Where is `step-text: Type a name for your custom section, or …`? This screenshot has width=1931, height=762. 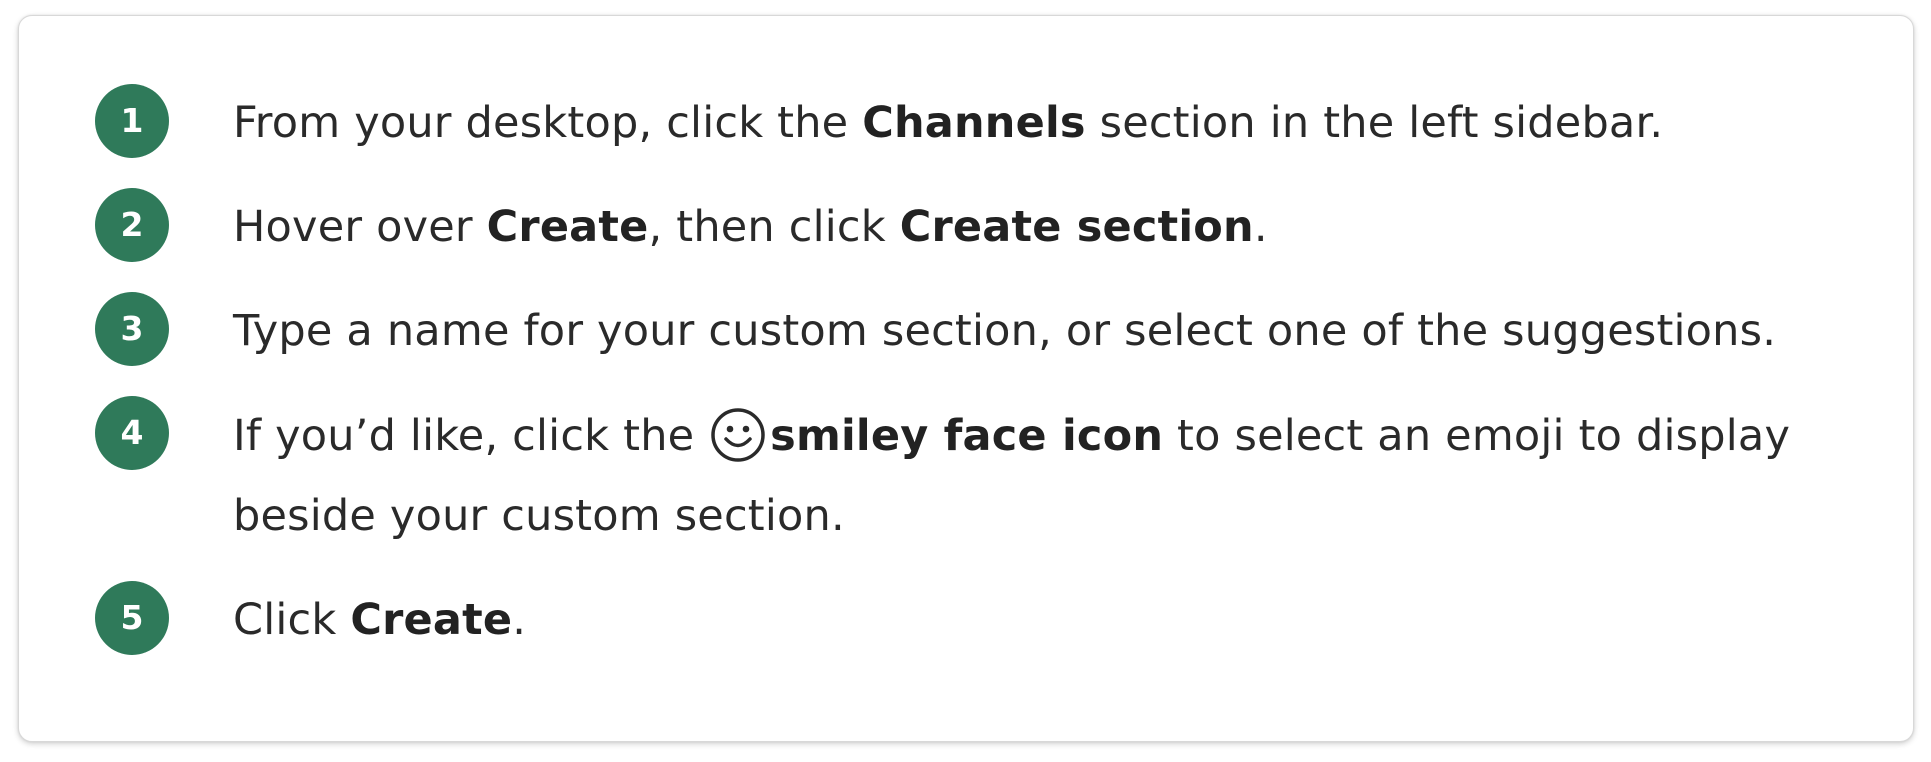 step-text: Type a name for your custom section, or … is located at coordinates (1053, 331).